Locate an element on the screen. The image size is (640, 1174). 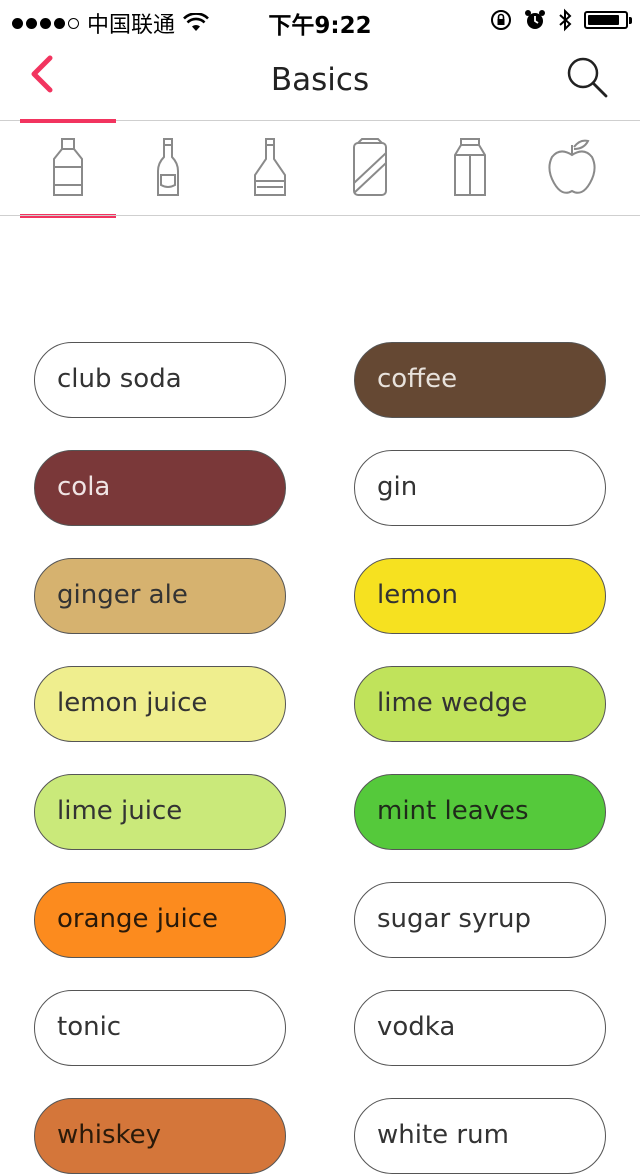
alarm-icon is located at coordinates (535, 19).